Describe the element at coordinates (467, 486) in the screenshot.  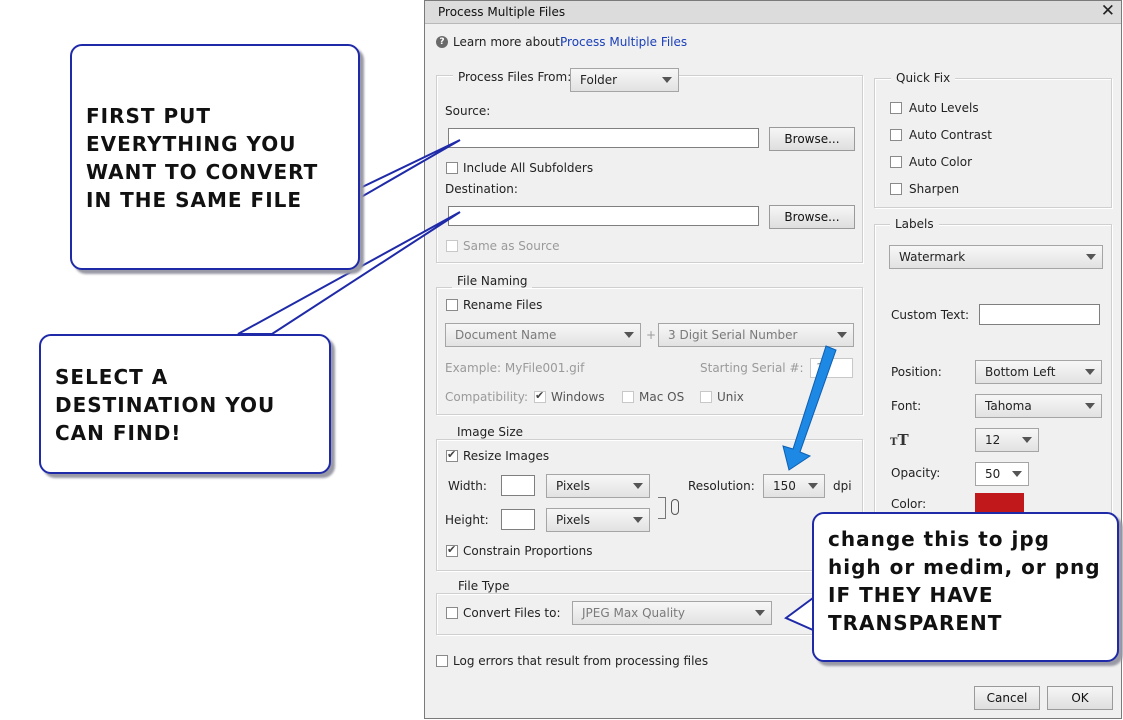
I see `width-label: Width:` at that location.